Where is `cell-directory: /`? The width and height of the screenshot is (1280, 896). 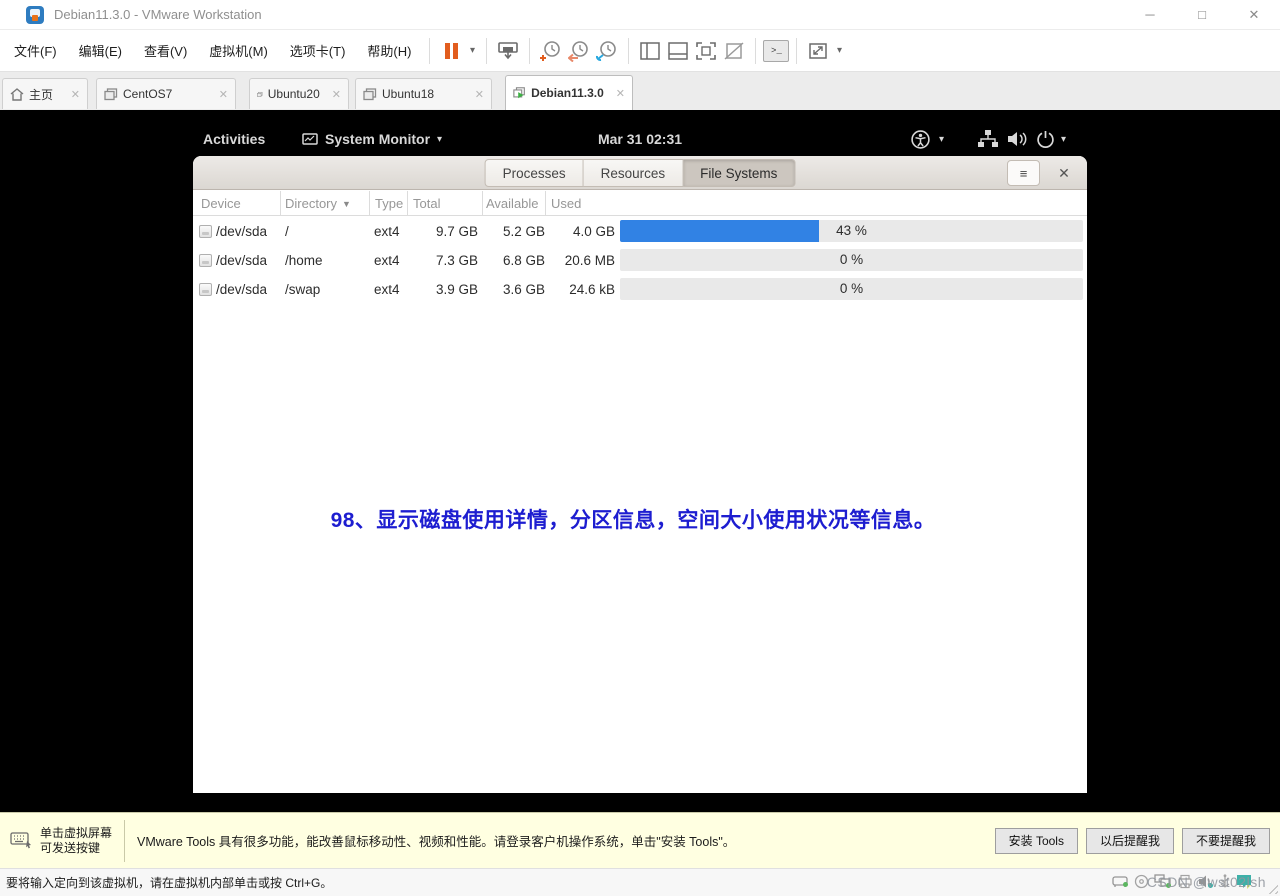
cell-directory: / is located at coordinates (287, 231).